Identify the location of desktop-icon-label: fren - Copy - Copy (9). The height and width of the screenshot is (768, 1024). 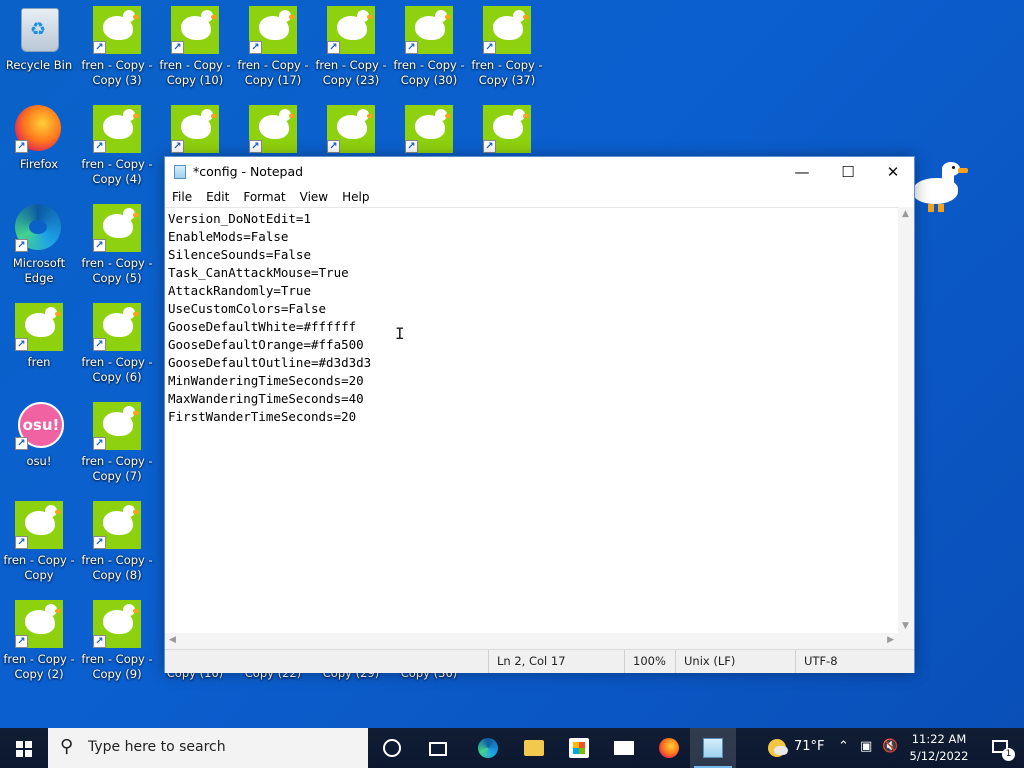
(117, 666).